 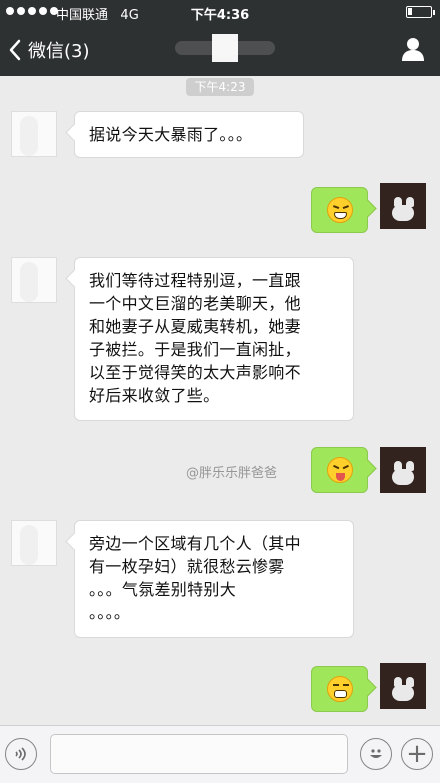 I want to click on message-line: 我们等待过程特别逗，一直跟, so click(x=195, y=280).